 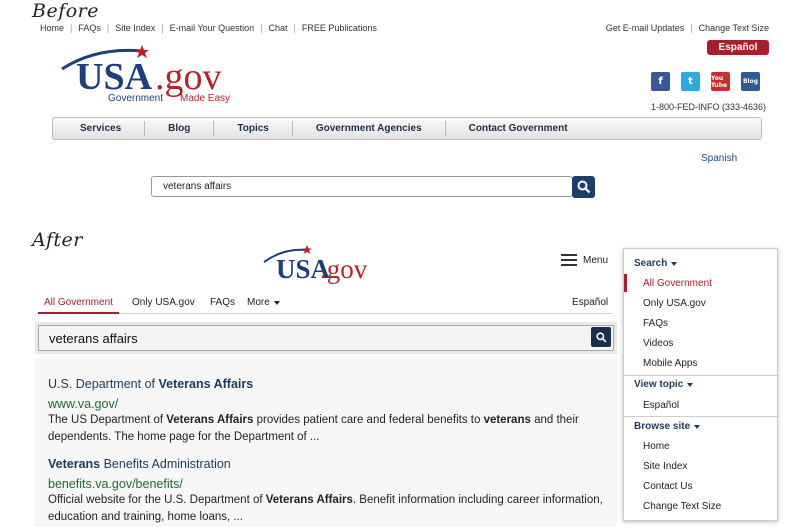 I want to click on dropdown-search-heading: Search, so click(x=656, y=263).